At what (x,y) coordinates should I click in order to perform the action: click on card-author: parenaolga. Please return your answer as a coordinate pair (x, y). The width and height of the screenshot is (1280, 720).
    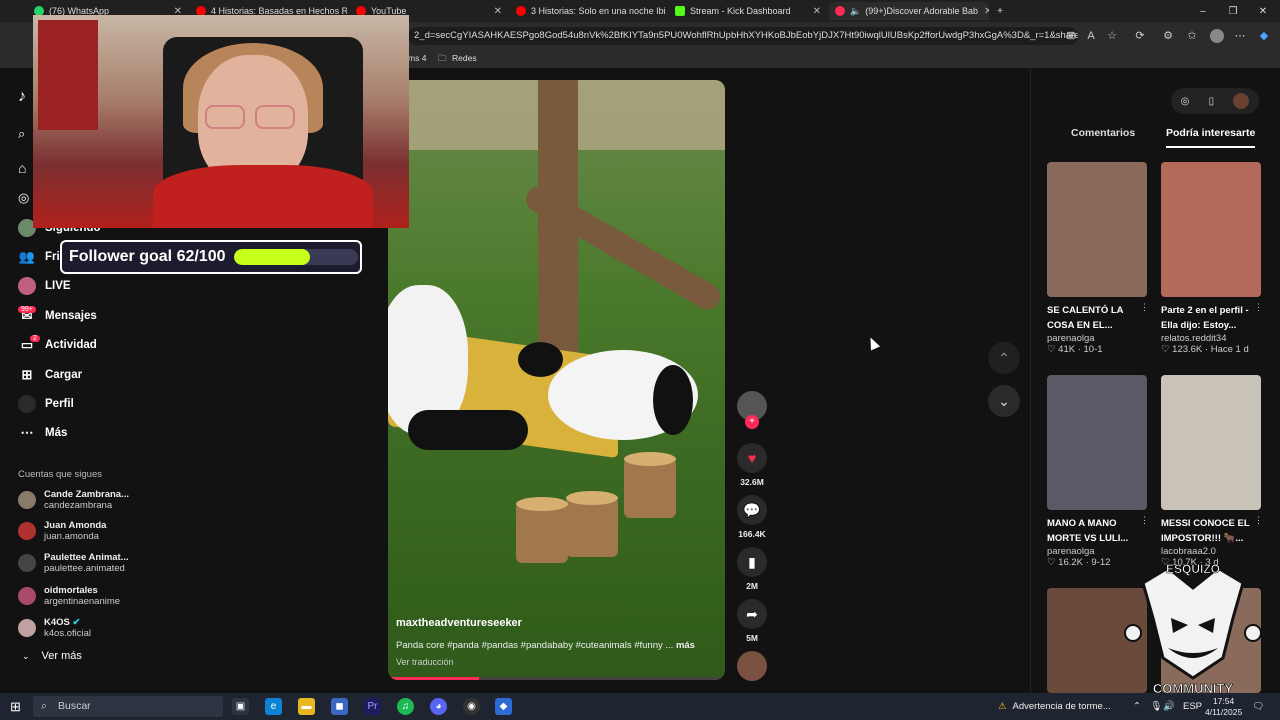
    Looking at the image, I should click on (1071, 338).